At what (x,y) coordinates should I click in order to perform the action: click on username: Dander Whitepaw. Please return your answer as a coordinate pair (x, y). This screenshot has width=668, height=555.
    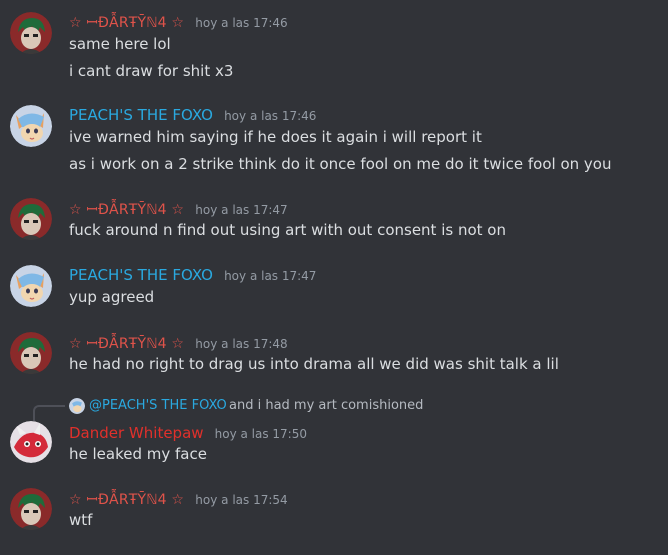
    Looking at the image, I should click on (136, 433).